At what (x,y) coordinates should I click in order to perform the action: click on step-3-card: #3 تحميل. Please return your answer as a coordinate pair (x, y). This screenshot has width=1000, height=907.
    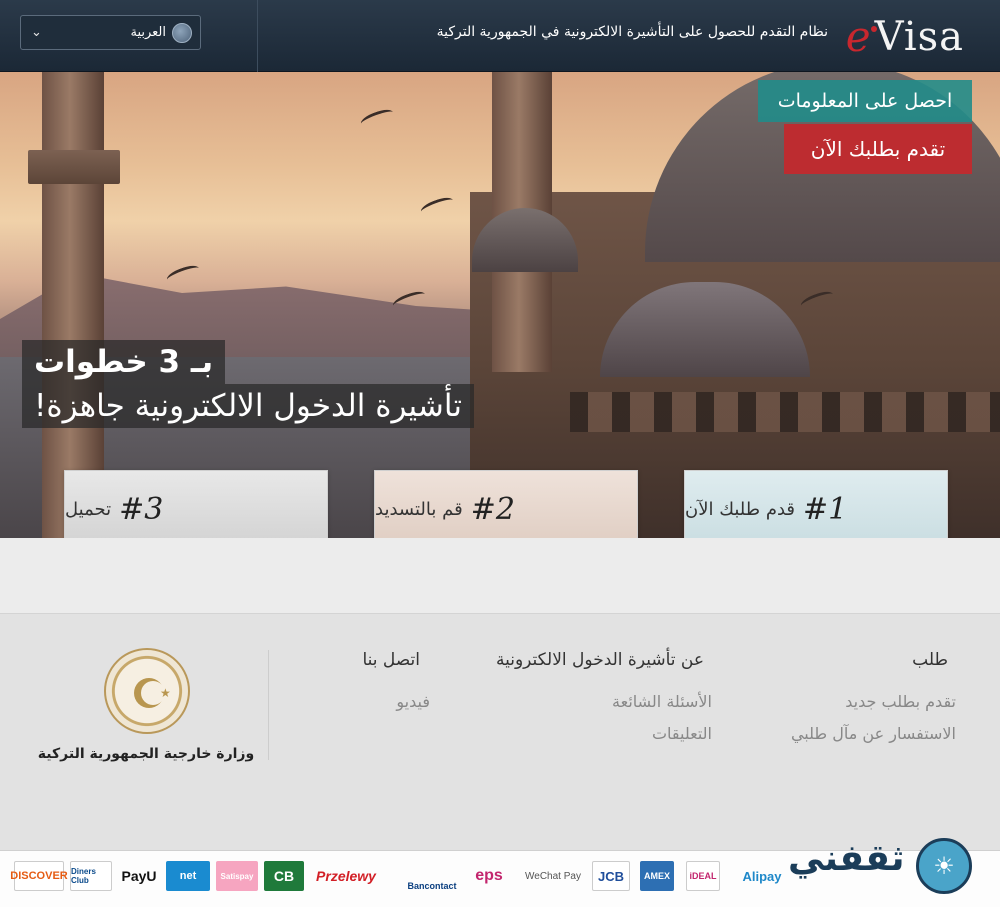
    Looking at the image, I should click on (196, 504).